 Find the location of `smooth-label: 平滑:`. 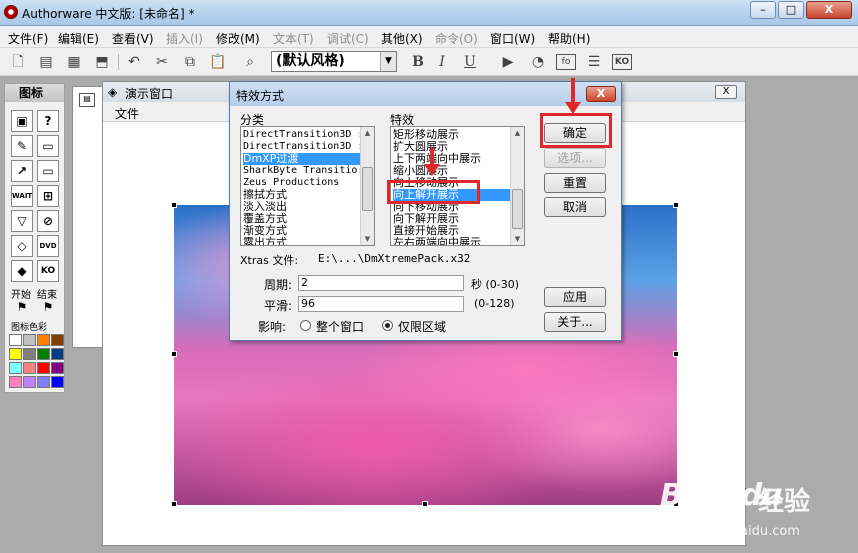

smooth-label: 平滑: is located at coordinates (278, 306).